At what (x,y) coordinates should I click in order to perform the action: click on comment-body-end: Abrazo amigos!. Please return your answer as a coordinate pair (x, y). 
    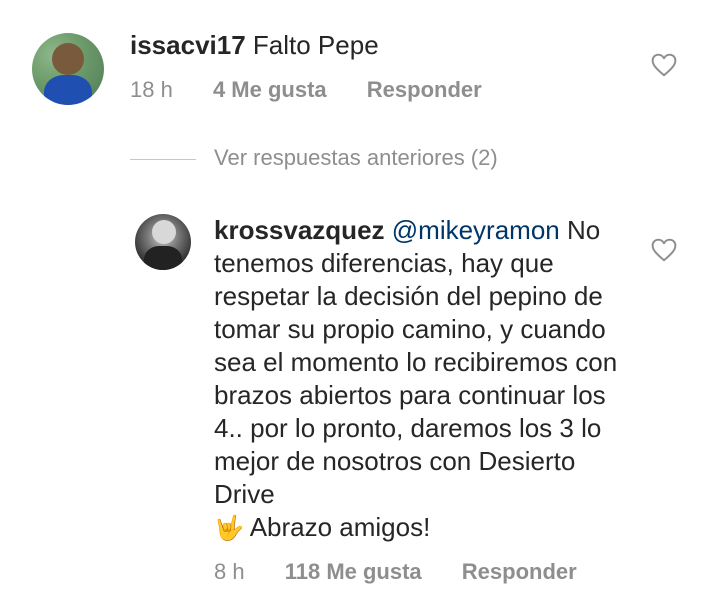
    Looking at the image, I should click on (340, 527).